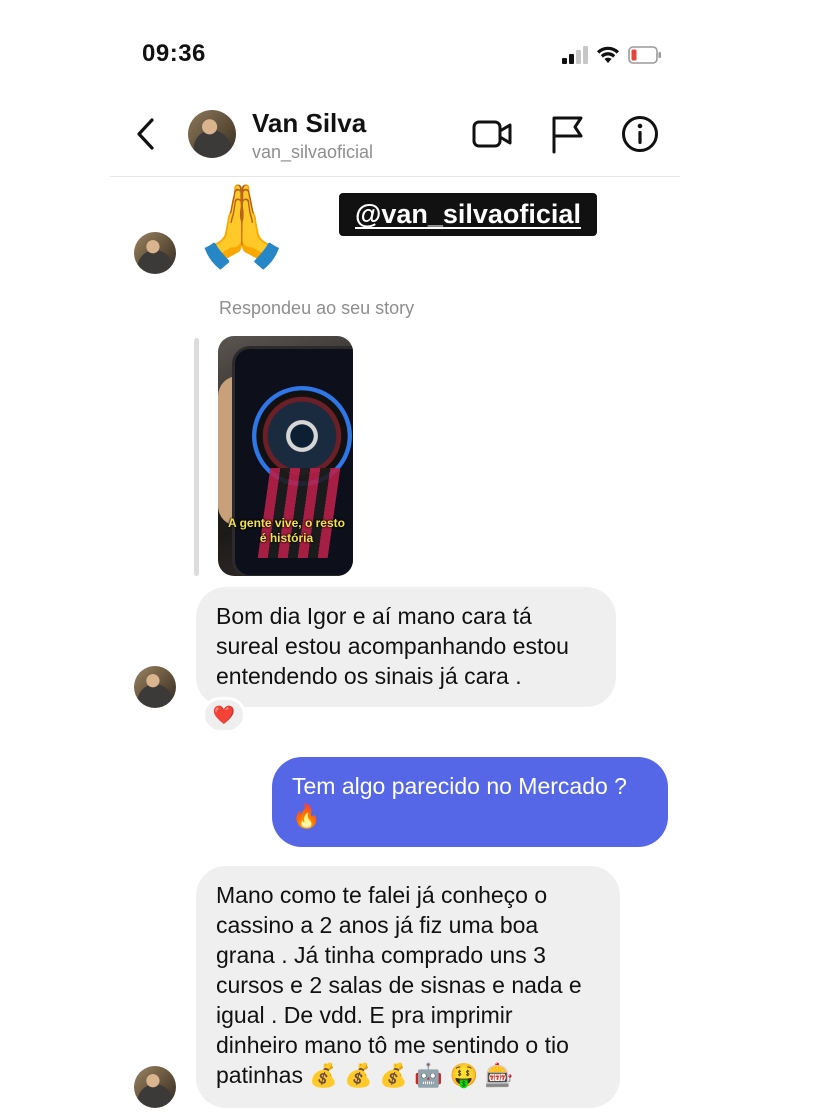 The height and width of the screenshot is (1113, 828). Describe the element at coordinates (196, 457) in the screenshot. I see `story-reply-bar` at that location.